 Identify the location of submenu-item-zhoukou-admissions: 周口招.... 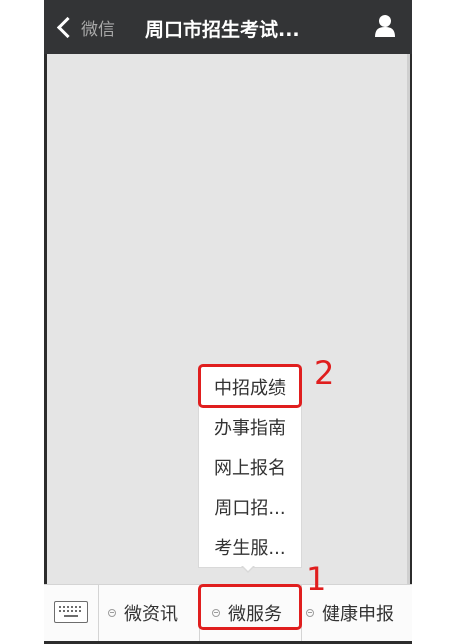
(250, 507).